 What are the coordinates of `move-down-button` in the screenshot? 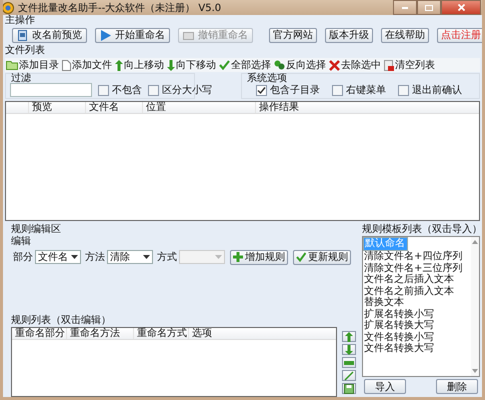 It's located at (349, 349).